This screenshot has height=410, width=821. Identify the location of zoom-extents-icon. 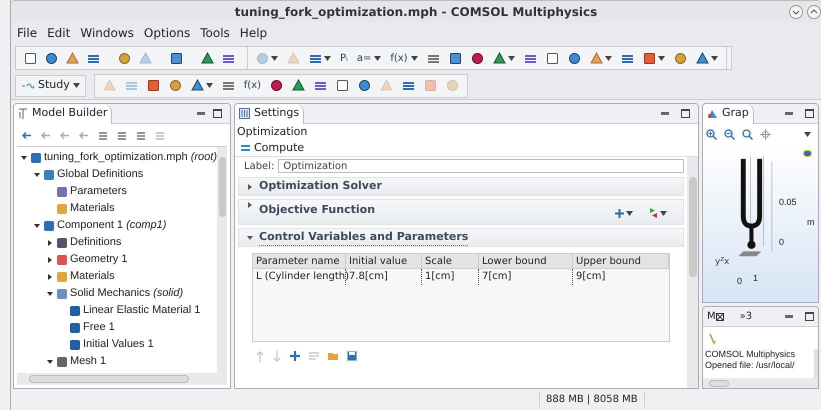
(765, 134).